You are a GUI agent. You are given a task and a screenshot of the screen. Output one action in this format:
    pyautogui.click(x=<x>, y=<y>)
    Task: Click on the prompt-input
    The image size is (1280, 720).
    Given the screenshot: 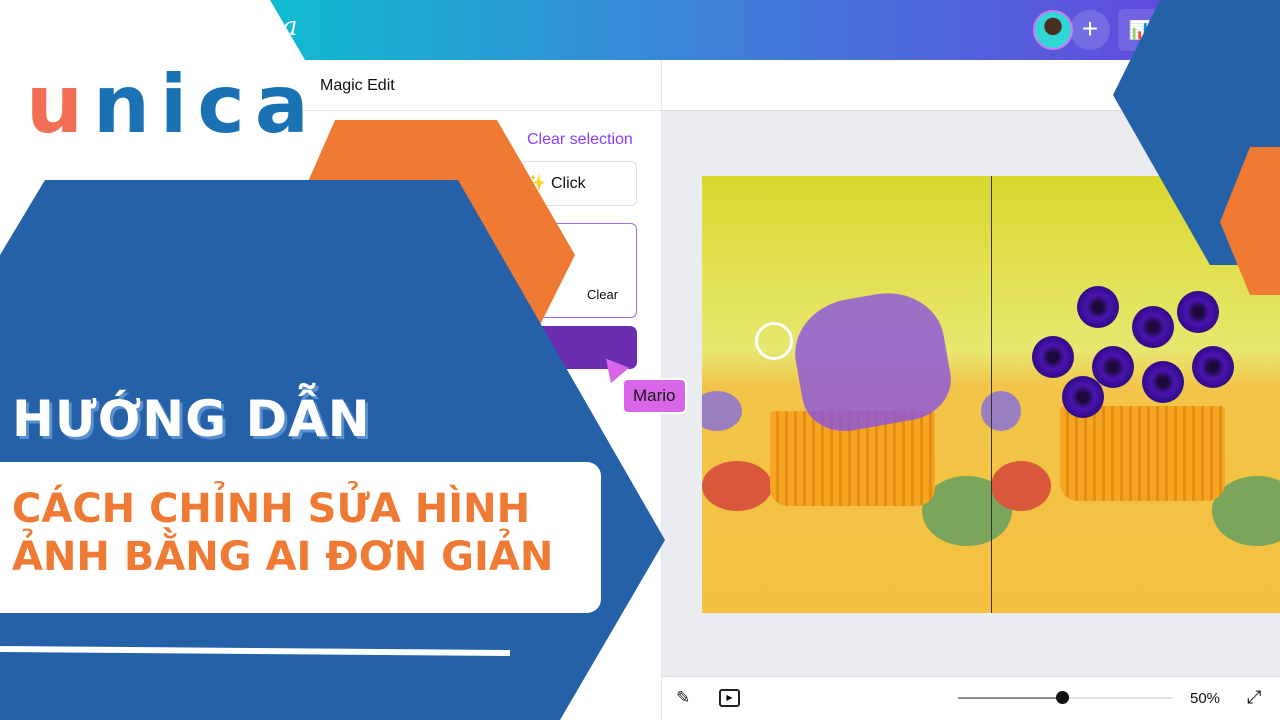 What is the action you would take?
    pyautogui.click(x=578, y=270)
    